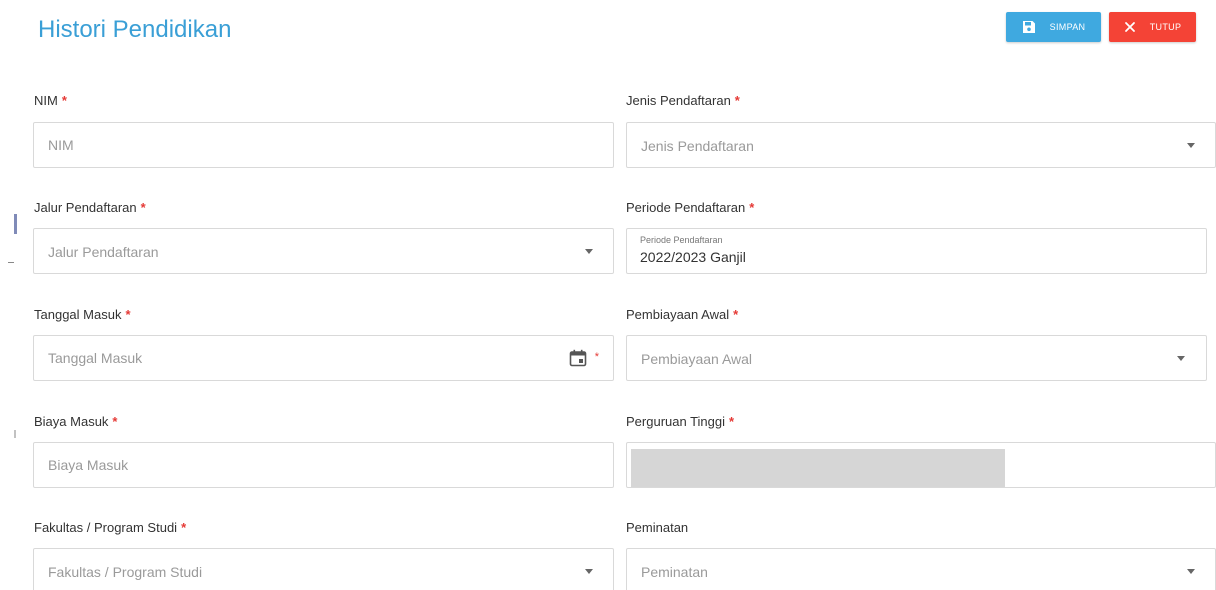 This screenshot has width=1216, height=590. I want to click on periode-pendaftaran-value: 2022/2023 Ganjil, so click(693, 257).